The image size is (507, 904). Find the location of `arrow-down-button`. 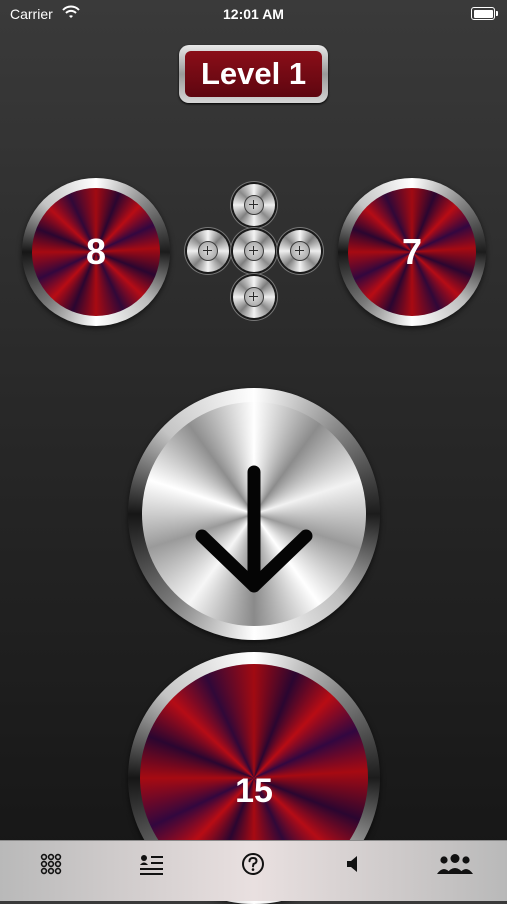

arrow-down-button is located at coordinates (254, 514).